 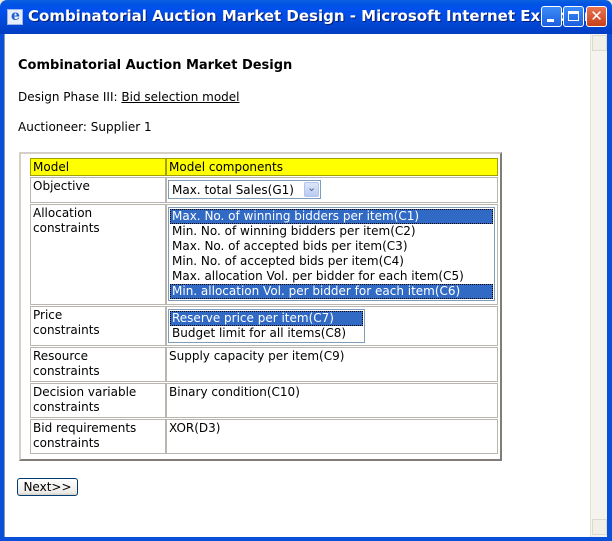 What do you see at coordinates (599, 43) in the screenshot?
I see `scroll-up-arrow-icon` at bounding box center [599, 43].